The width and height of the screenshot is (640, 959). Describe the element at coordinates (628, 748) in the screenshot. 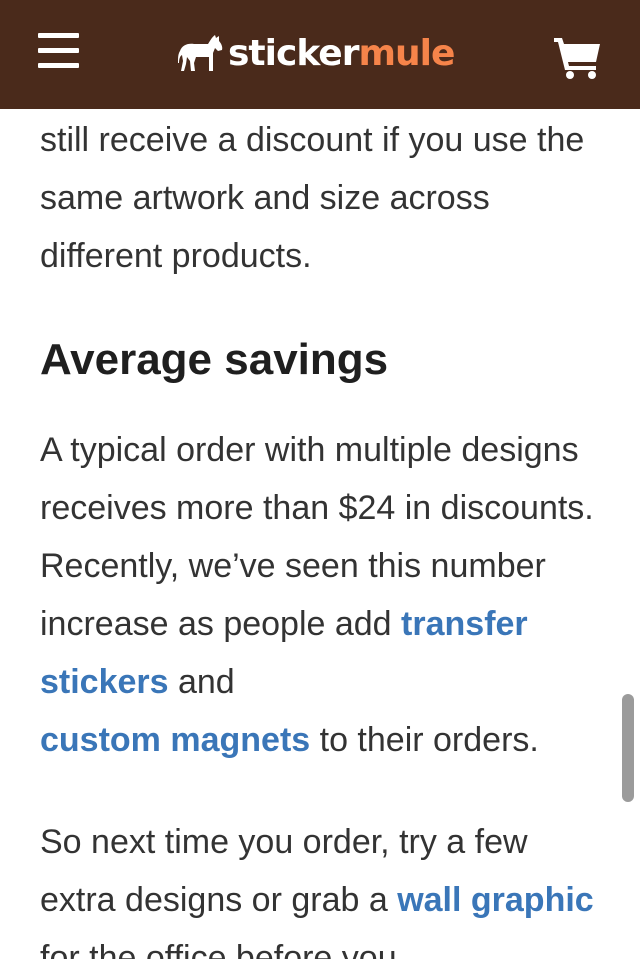

I see `scrollbar-thumb` at that location.